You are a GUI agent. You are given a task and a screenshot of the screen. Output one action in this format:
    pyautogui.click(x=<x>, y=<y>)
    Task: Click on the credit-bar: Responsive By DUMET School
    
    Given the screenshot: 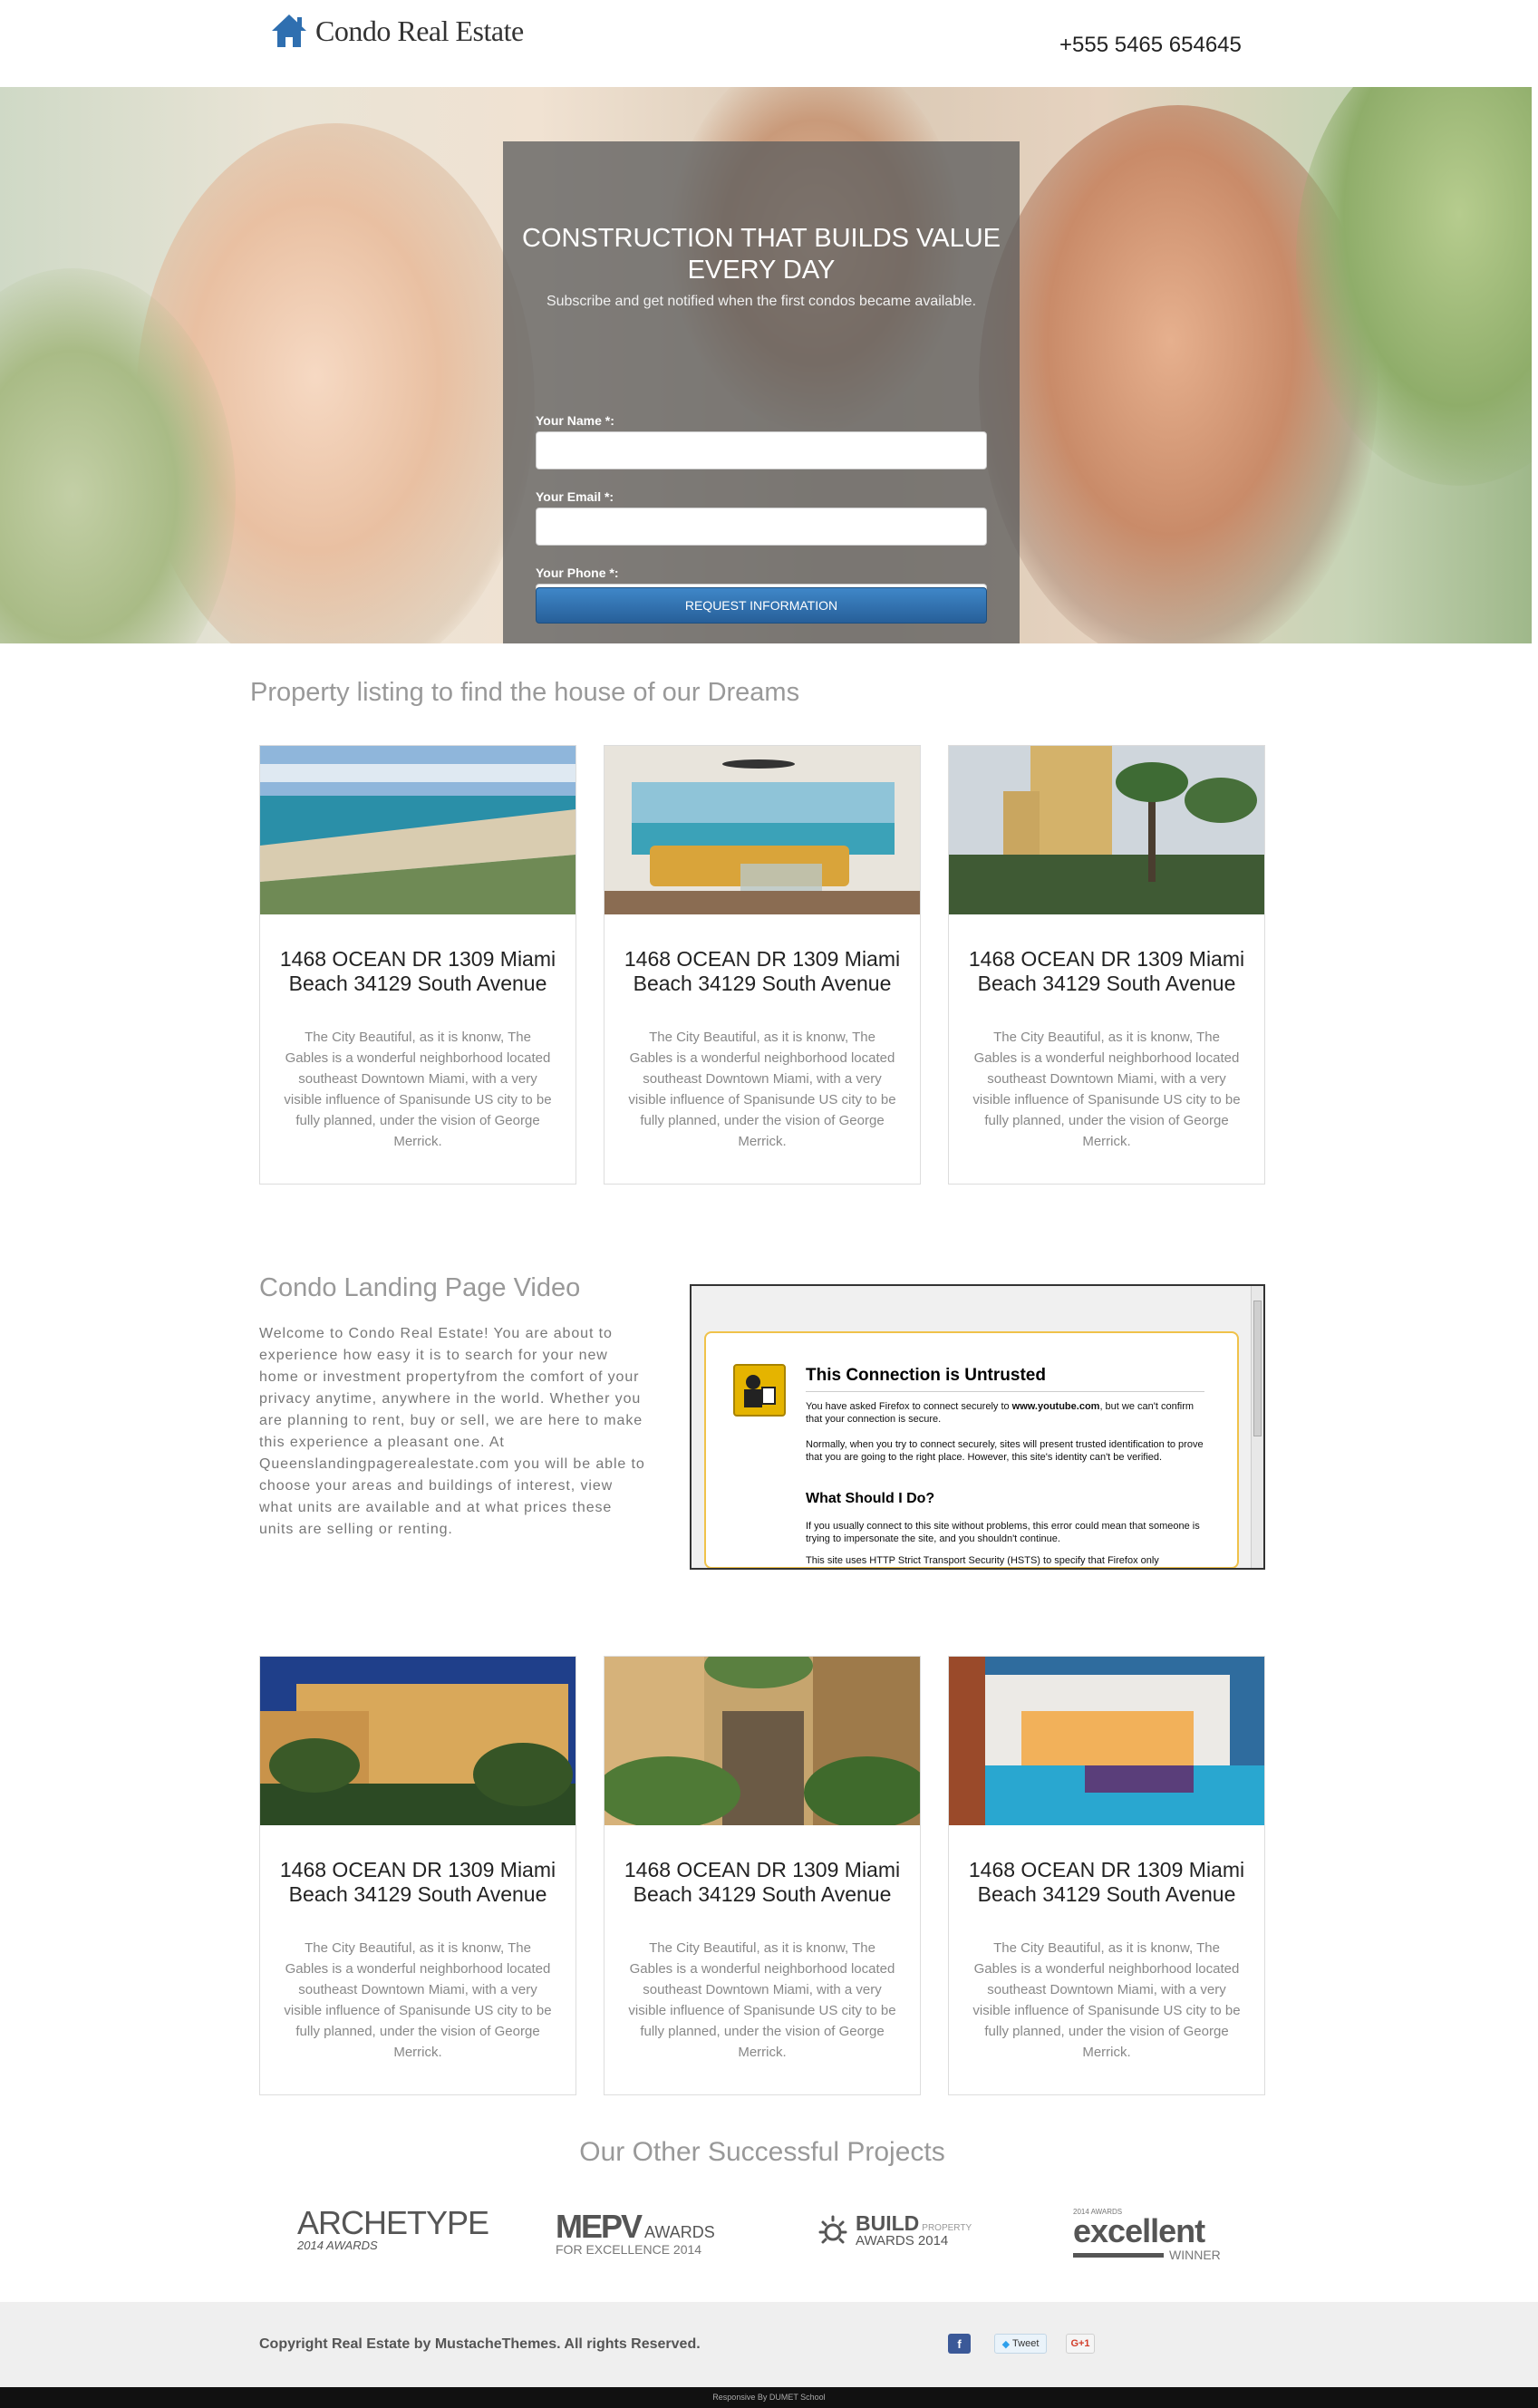 What is the action you would take?
    pyautogui.click(x=769, y=2398)
    